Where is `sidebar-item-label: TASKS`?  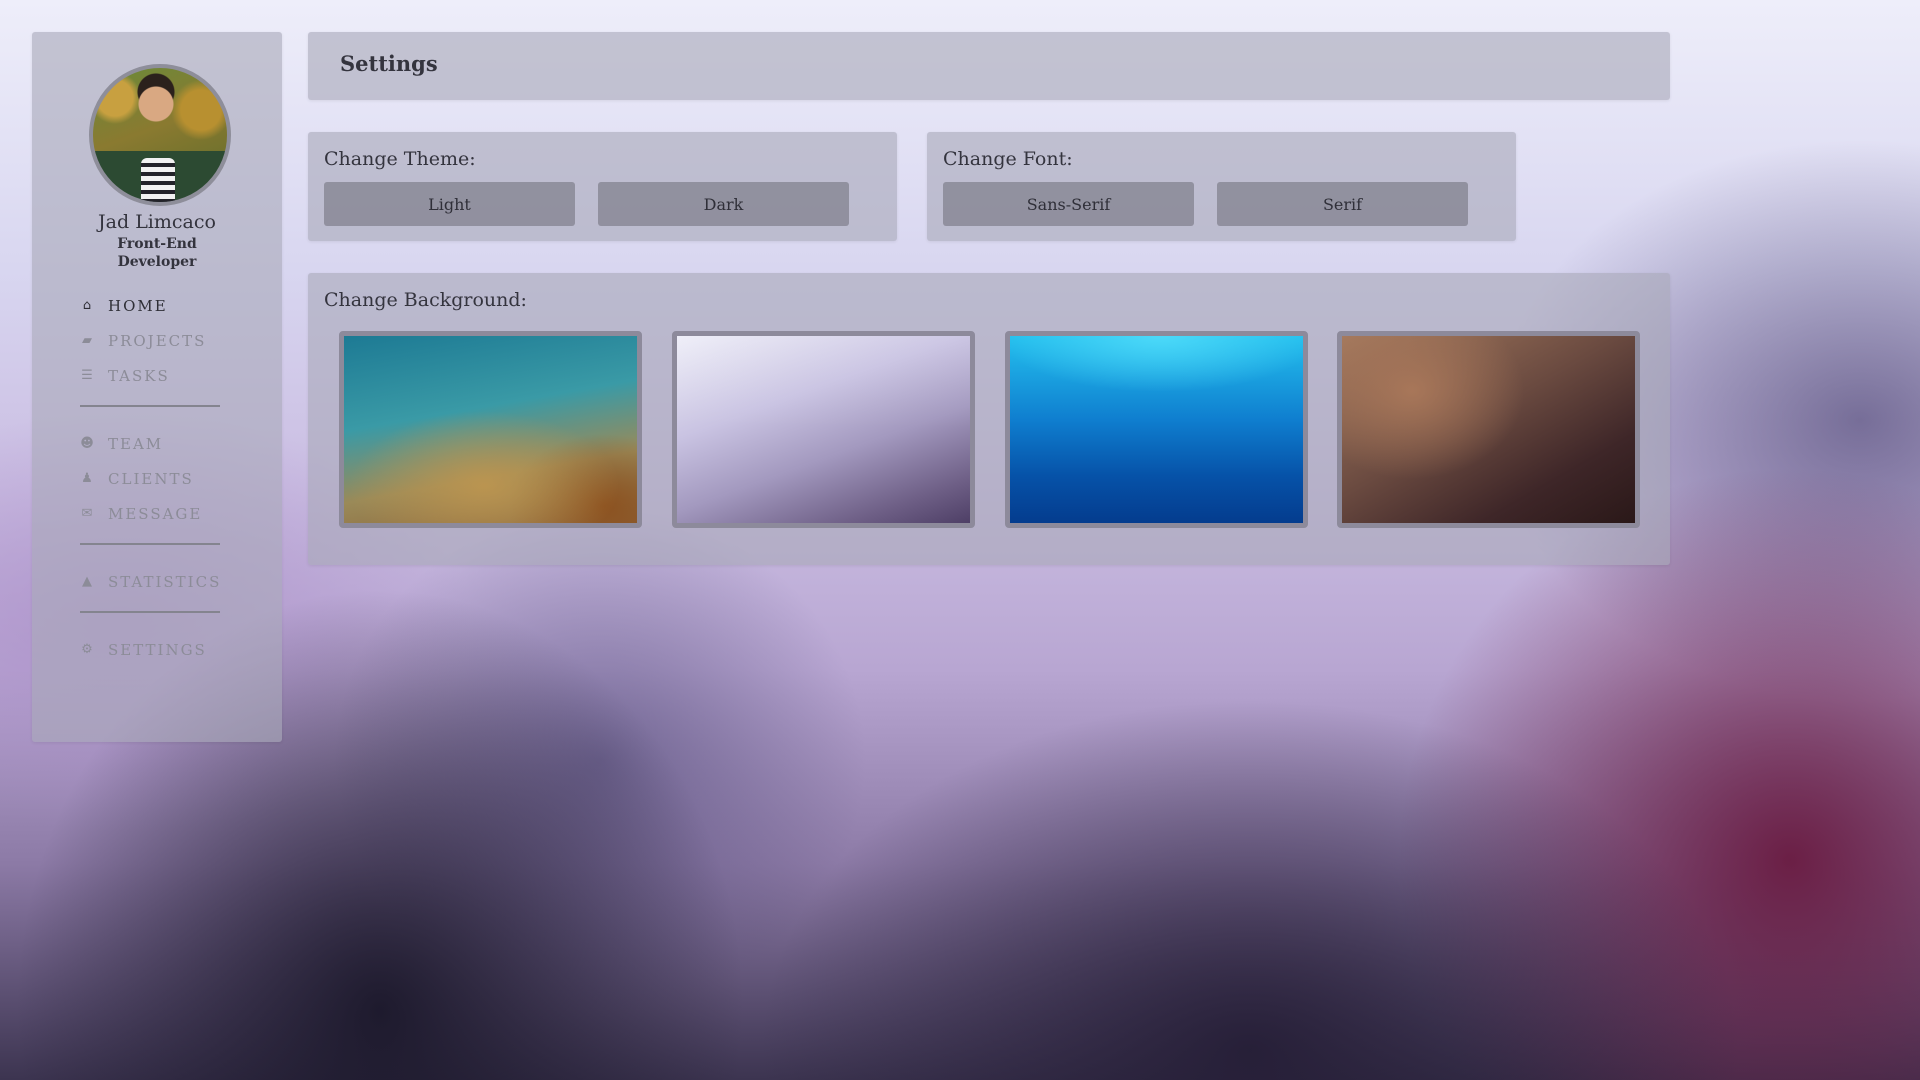 sidebar-item-label: TASKS is located at coordinates (139, 375).